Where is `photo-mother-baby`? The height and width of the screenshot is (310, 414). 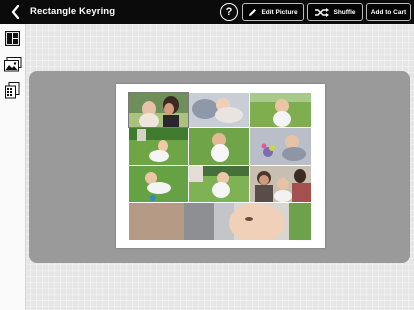 photo-mother-baby is located at coordinates (158, 110).